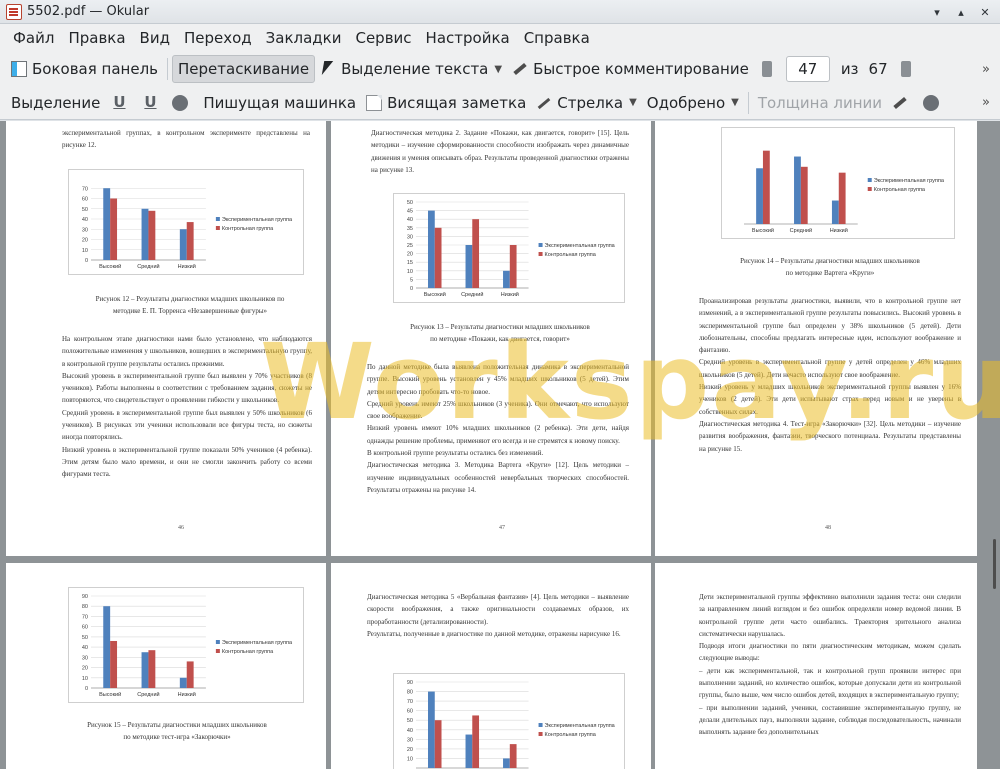 The width and height of the screenshot is (1000, 769). What do you see at coordinates (33, 38) in the screenshot?
I see `menu-file: Файл` at bounding box center [33, 38].